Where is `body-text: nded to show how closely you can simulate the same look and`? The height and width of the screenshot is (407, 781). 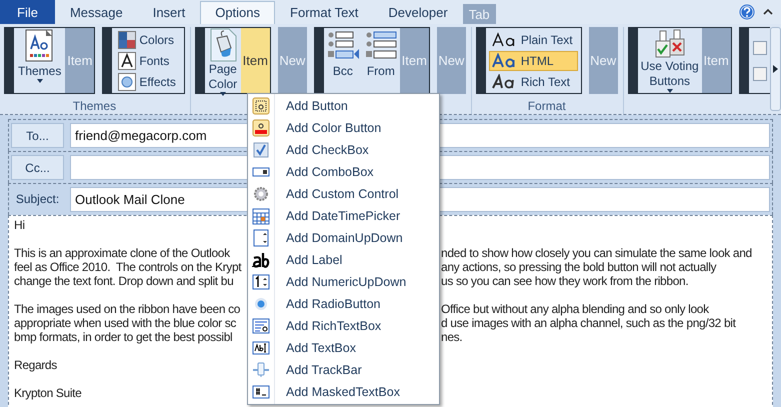
body-text: nded to show how closely you can simulate the same look and is located at coordinates (596, 253).